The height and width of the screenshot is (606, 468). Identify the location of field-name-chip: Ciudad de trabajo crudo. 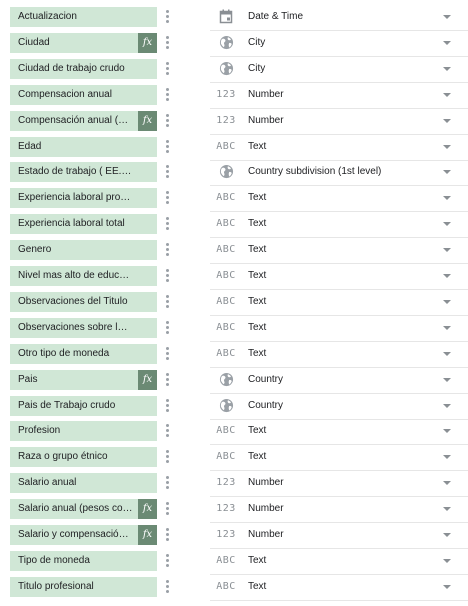
(83, 68).